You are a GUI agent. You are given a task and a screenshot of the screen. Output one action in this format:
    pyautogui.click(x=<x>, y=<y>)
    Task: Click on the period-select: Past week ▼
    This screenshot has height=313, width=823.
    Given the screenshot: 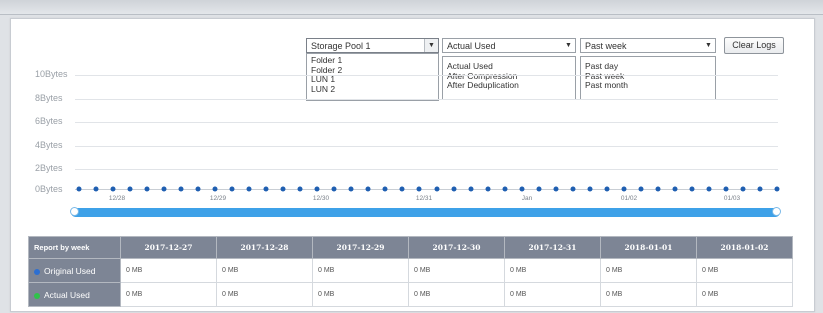 What is the action you would take?
    pyautogui.click(x=648, y=45)
    